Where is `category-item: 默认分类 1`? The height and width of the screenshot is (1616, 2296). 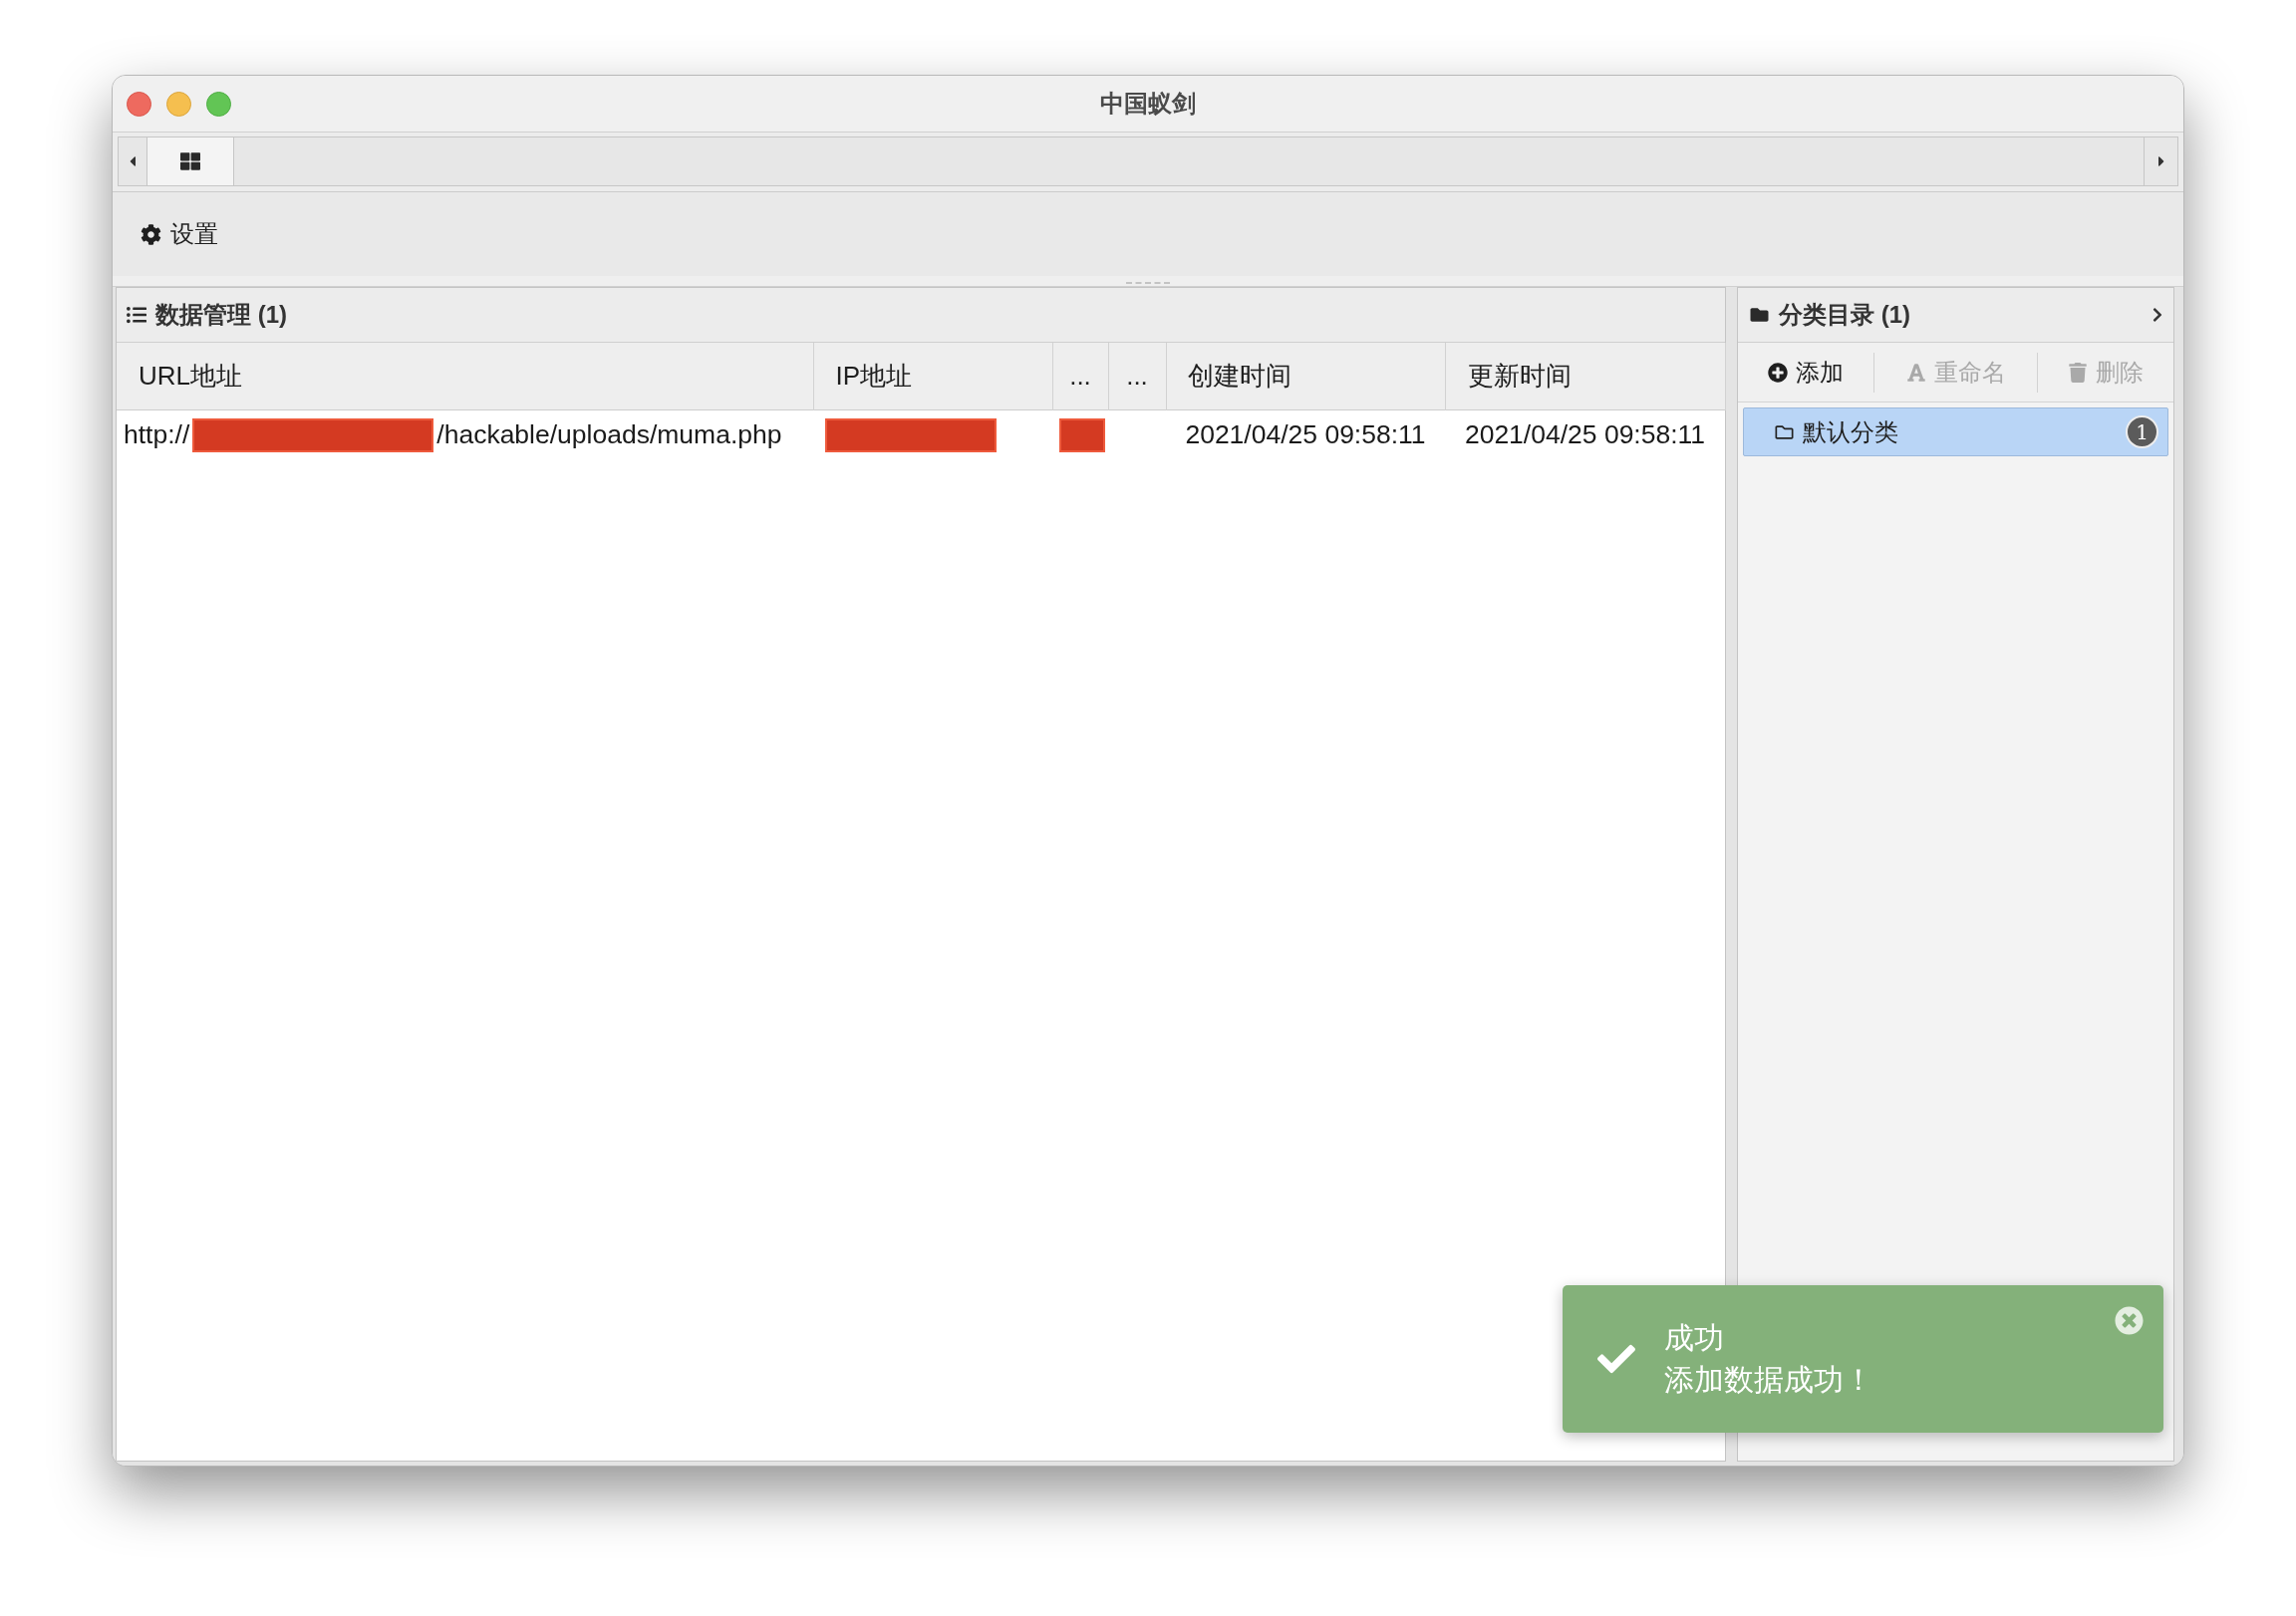 category-item: 默认分类 1 is located at coordinates (1955, 431).